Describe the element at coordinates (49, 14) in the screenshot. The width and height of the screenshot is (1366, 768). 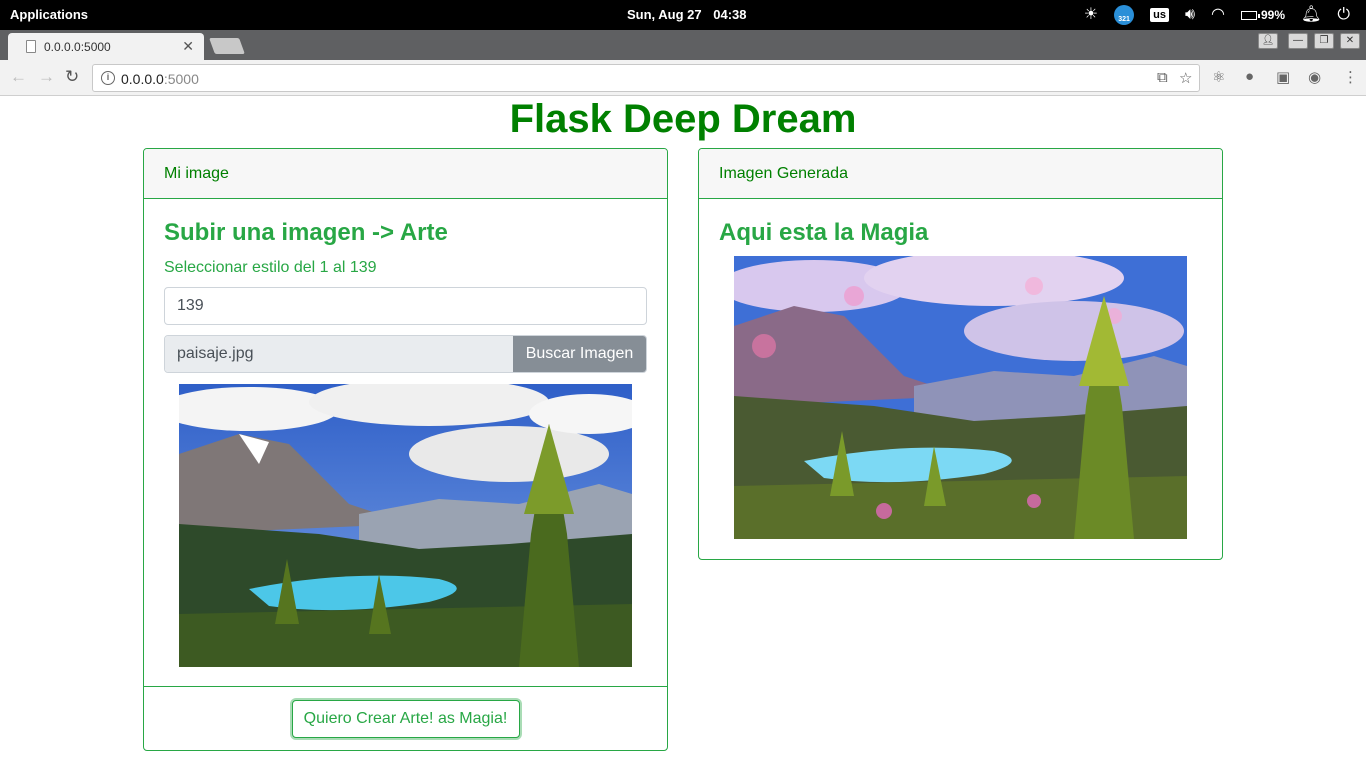
I see `applications-menu: Applications` at that location.